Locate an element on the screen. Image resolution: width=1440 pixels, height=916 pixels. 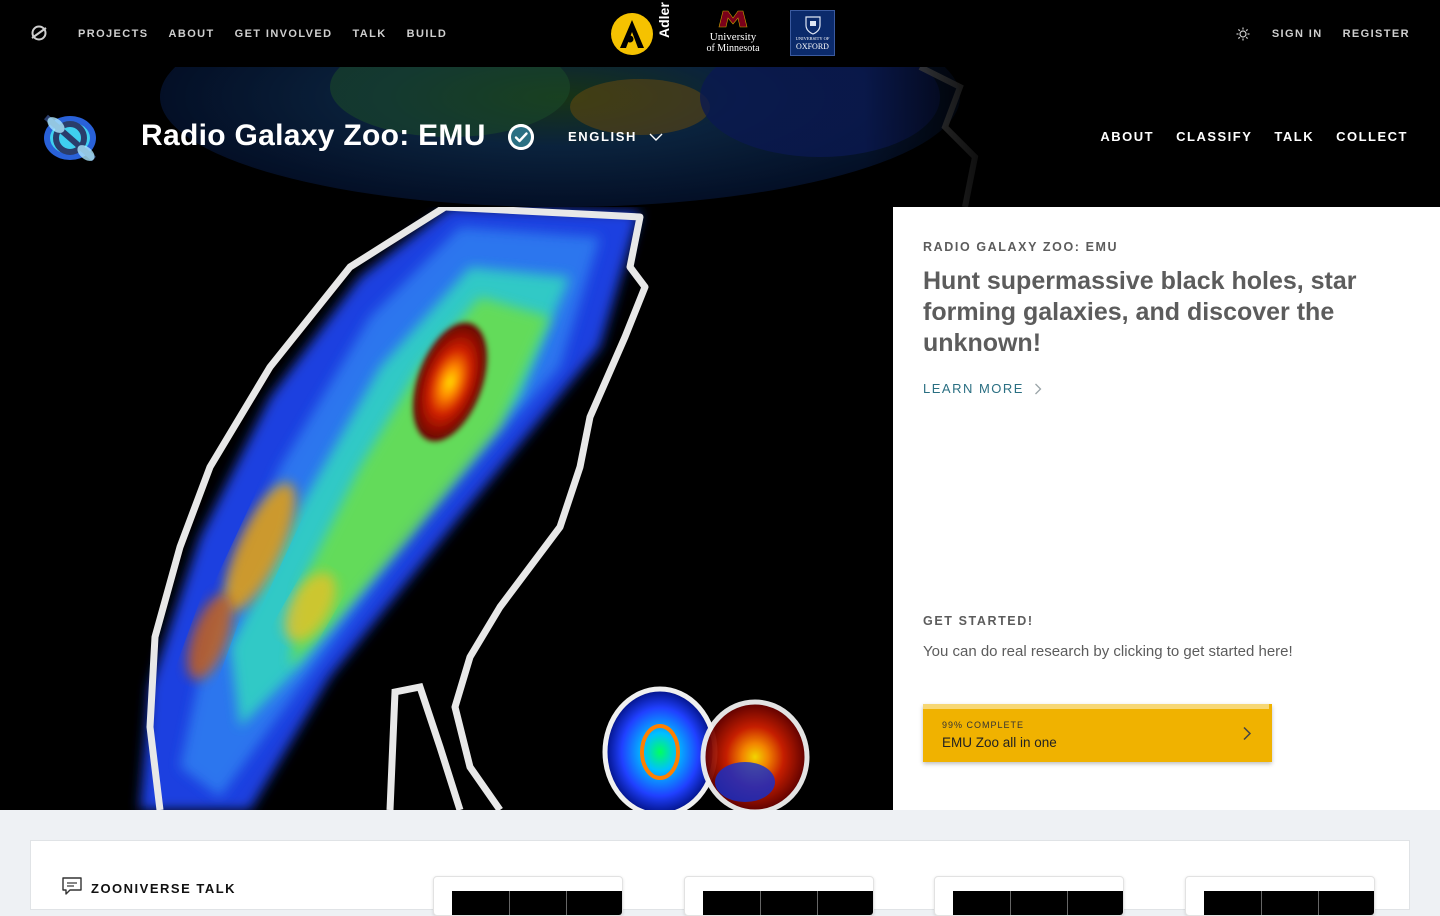
project-eyebrow: RADIO GALAXY ZOO: EMU is located at coordinates (1021, 247).